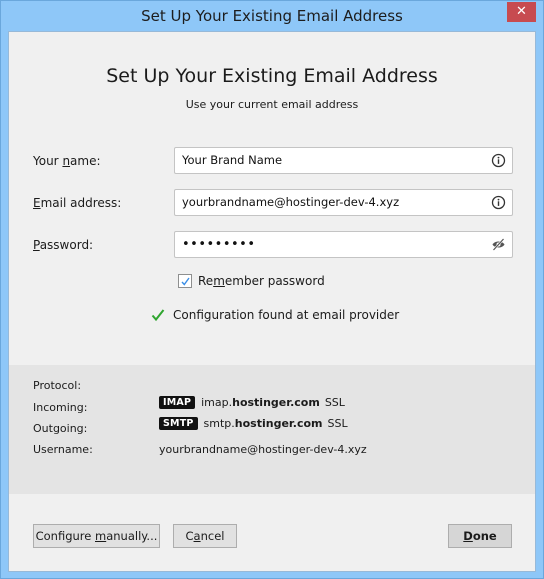 Image resolution: width=544 pixels, height=579 pixels. I want to click on eye-slash-icon, so click(498, 244).